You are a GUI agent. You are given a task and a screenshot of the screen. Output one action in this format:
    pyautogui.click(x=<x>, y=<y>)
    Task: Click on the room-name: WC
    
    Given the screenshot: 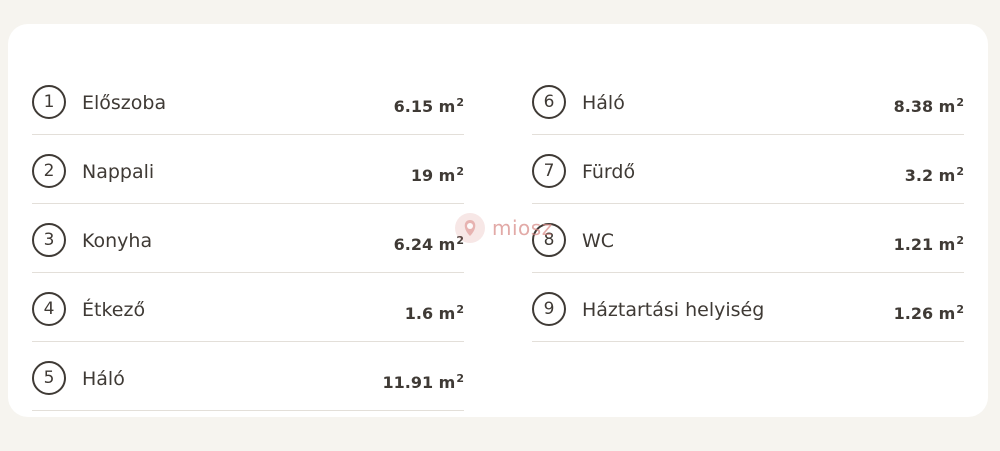 What is the action you would take?
    pyautogui.click(x=598, y=241)
    